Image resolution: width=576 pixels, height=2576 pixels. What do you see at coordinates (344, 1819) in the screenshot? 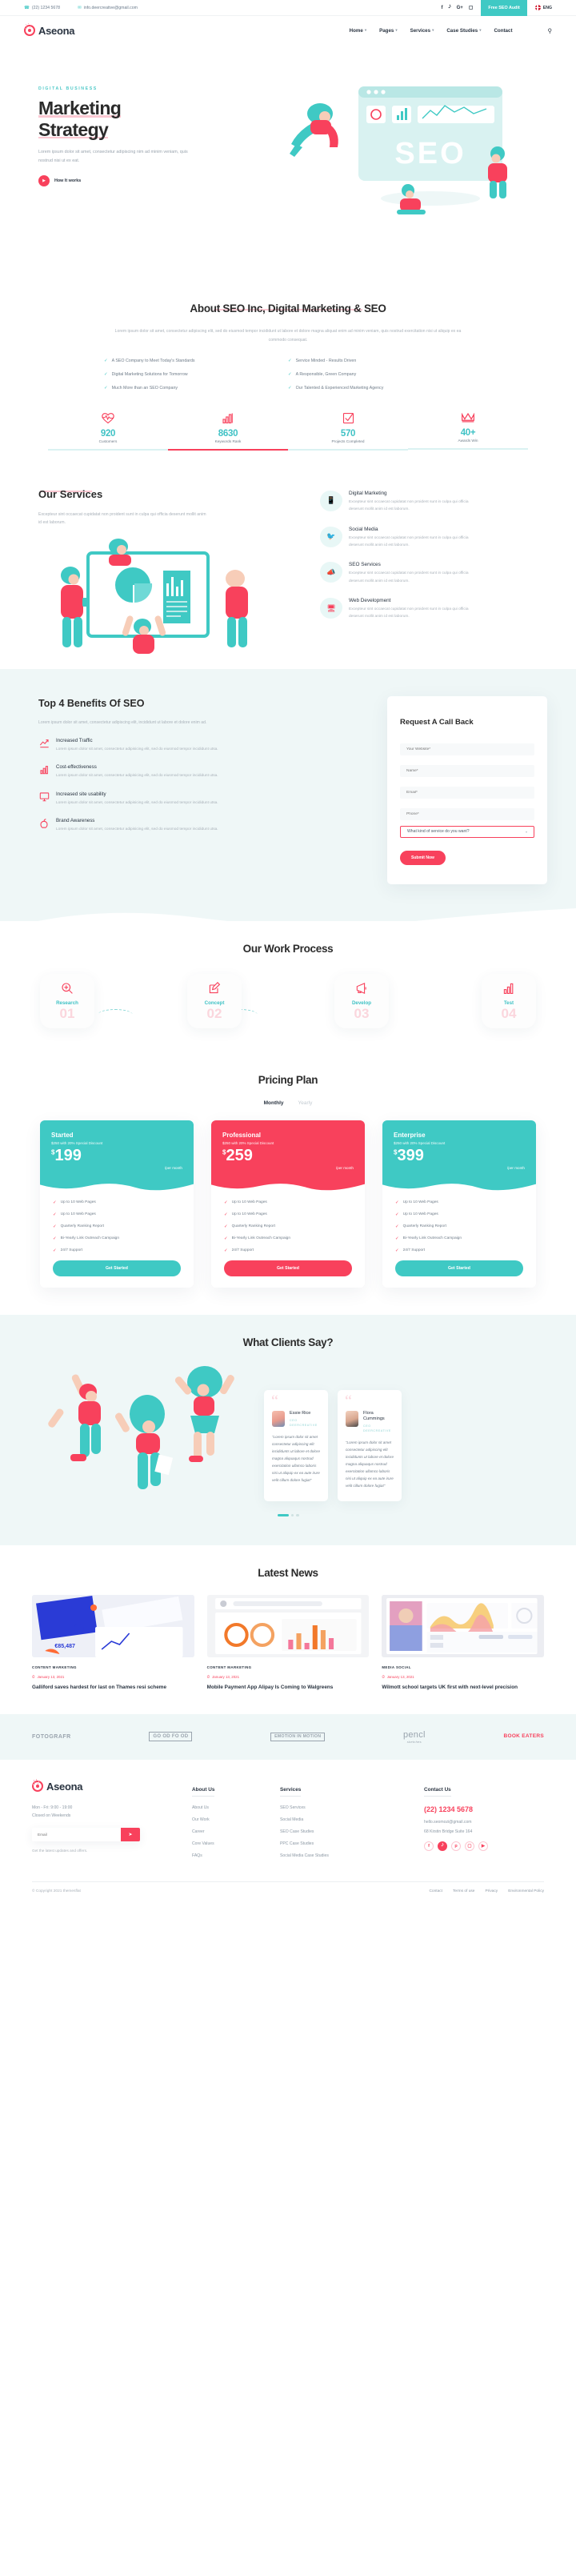
I see `footer-link: Social Media` at bounding box center [344, 1819].